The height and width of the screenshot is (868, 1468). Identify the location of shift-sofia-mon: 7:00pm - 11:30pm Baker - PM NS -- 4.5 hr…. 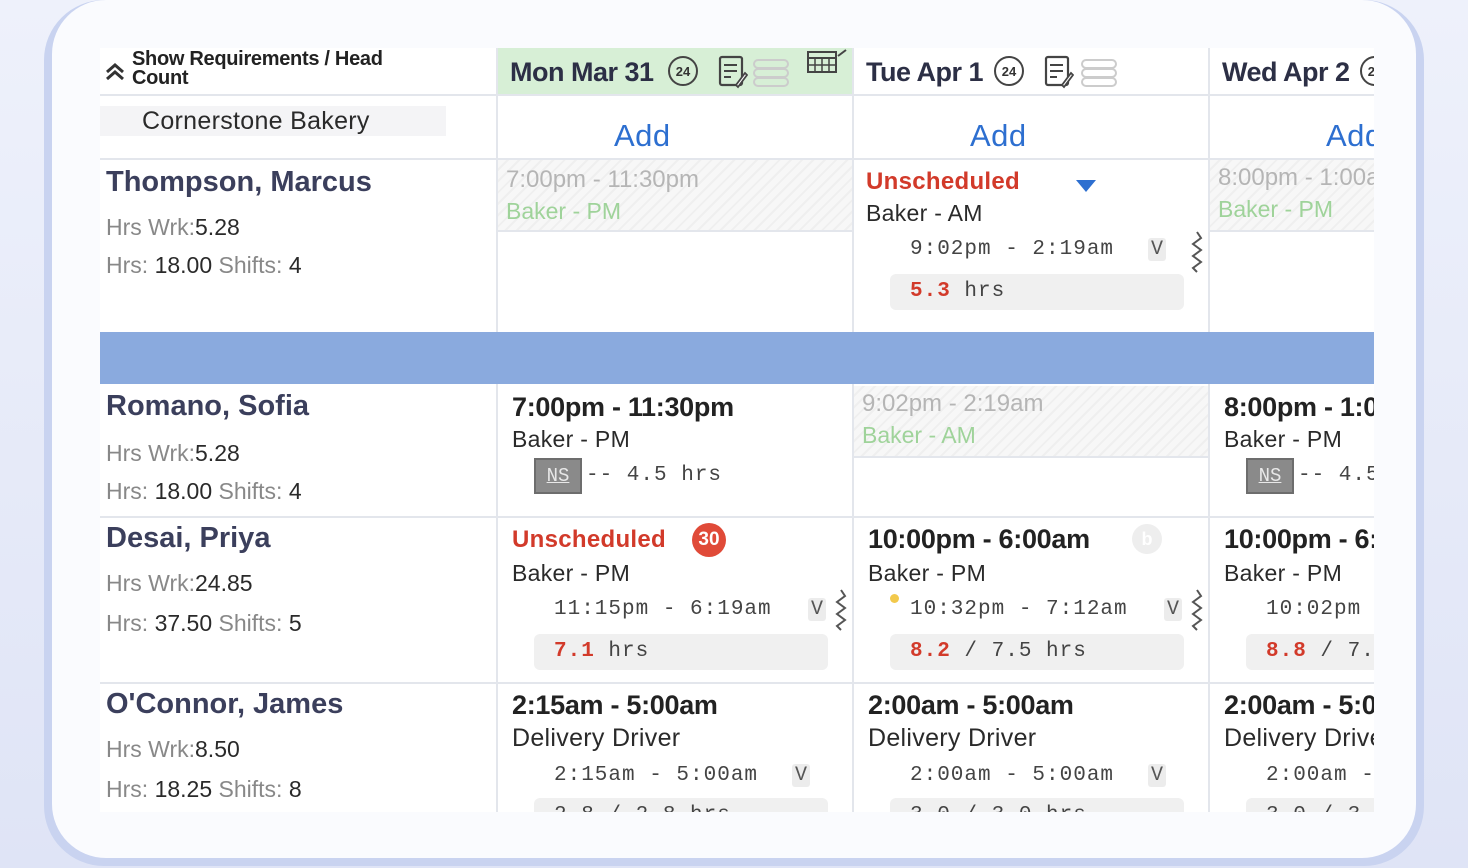
(675, 451).